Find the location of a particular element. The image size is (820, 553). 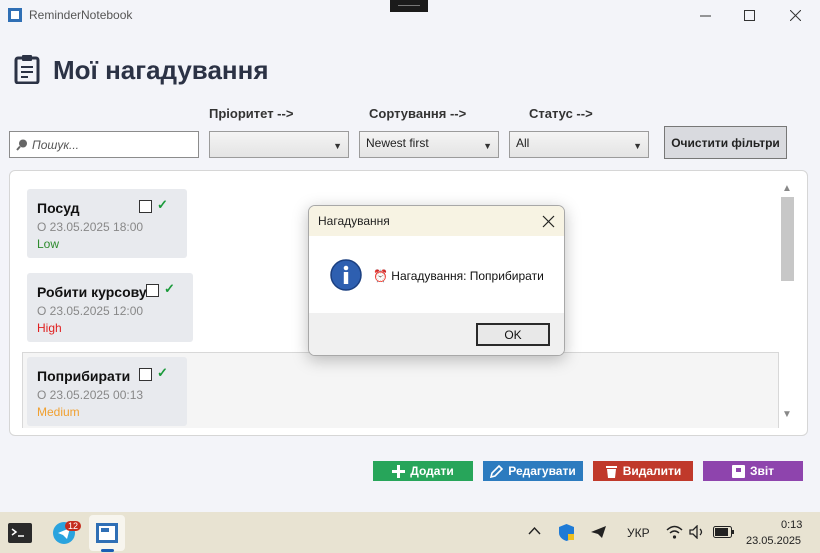

list-scrollbar: ▲ ▼ is located at coordinates (787, 303).